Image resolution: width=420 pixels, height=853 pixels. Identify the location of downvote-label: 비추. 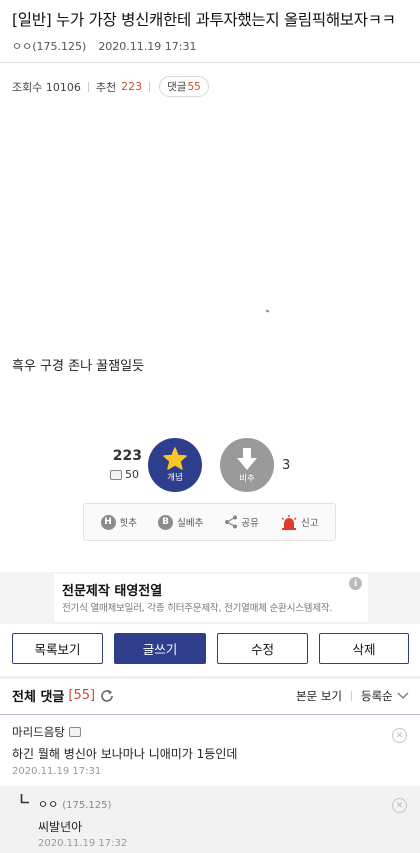
(247, 478).